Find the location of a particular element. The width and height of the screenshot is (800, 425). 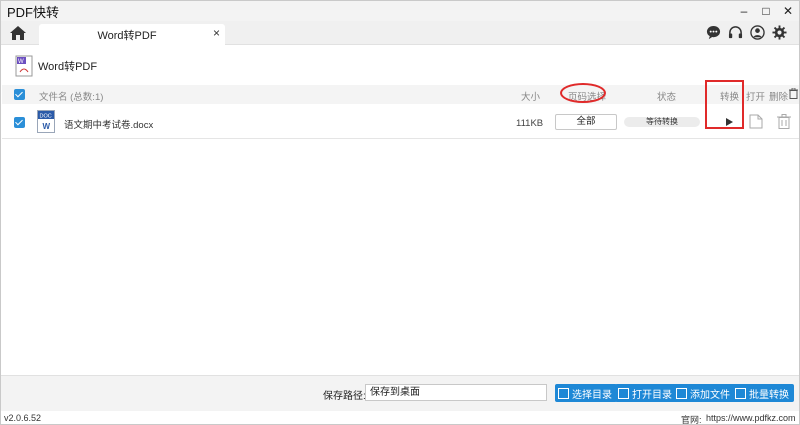

chat-icon is located at coordinates (713, 32).